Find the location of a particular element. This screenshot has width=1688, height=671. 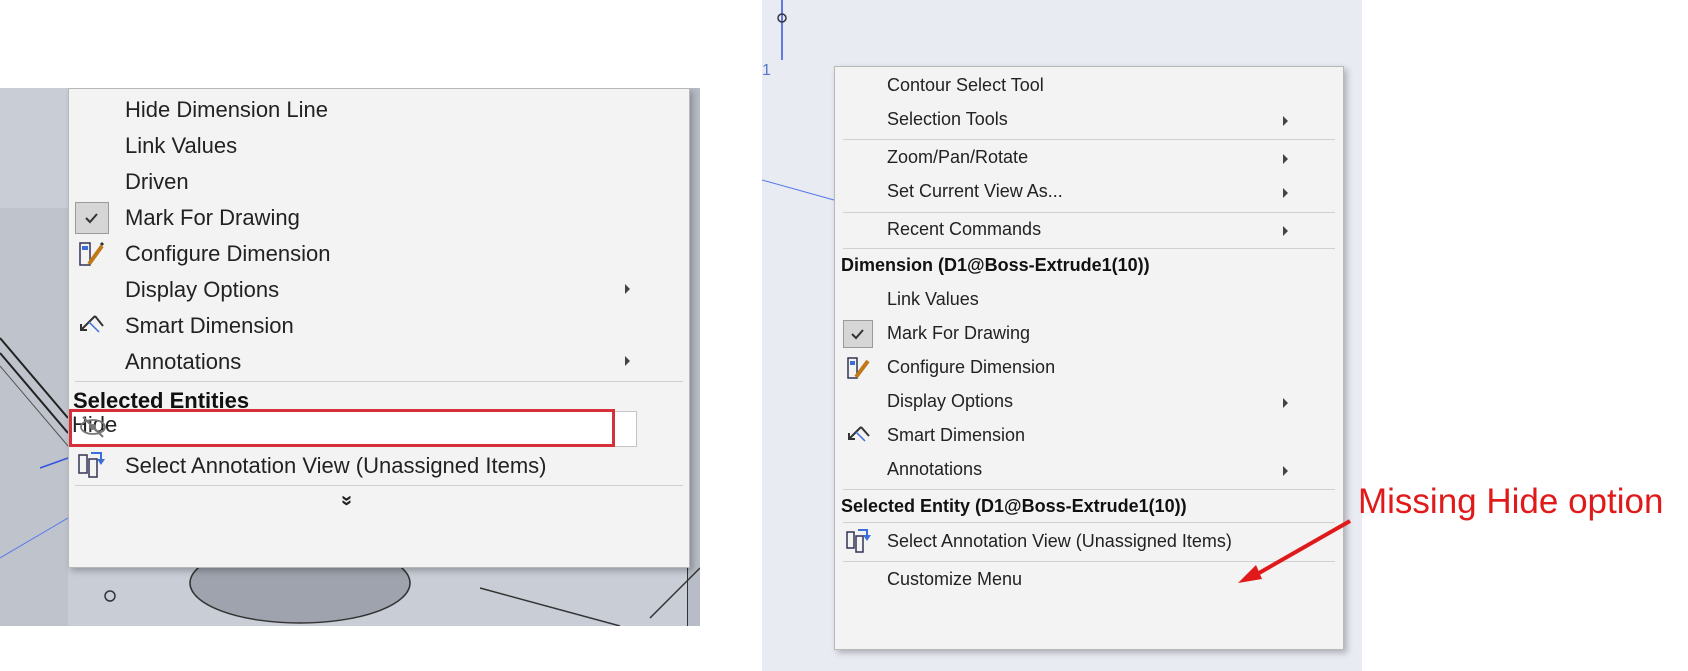

eye-slash-icon is located at coordinates (93, 427).